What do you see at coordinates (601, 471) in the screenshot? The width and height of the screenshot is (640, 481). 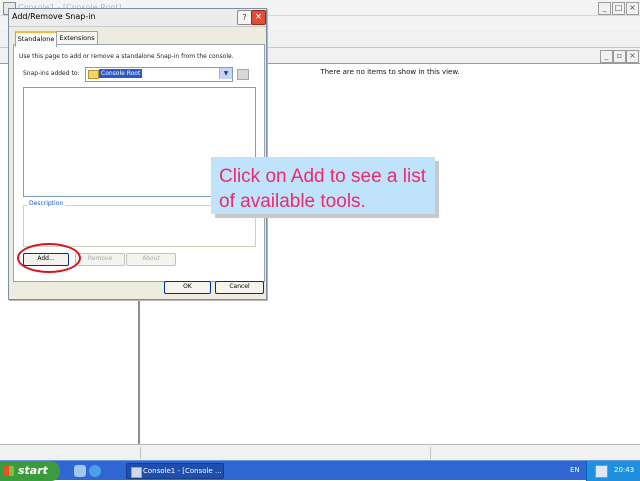 I see `network-icon` at bounding box center [601, 471].